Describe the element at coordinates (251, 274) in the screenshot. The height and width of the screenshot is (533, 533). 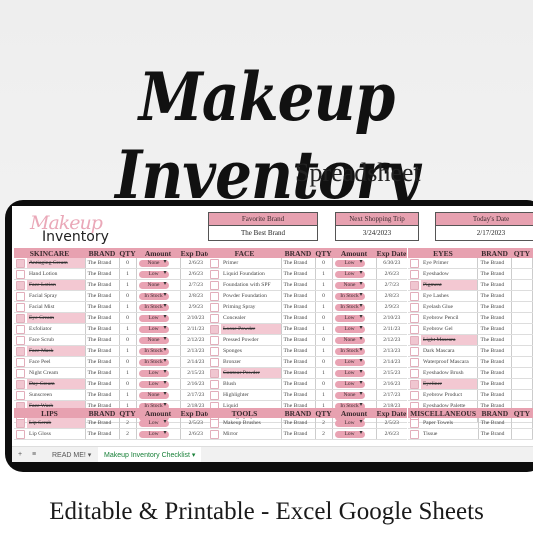
I see `item-name: Liquid Foundation` at that location.